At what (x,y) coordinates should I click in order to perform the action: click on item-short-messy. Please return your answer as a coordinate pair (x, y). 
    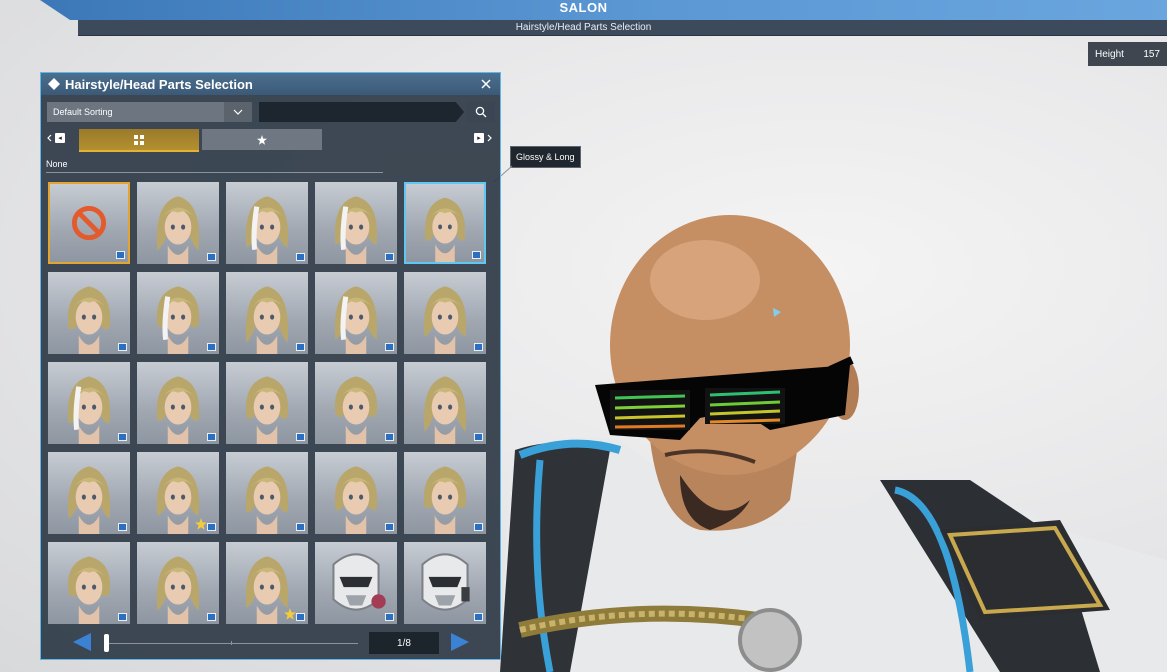
    Looking at the image, I should click on (178, 223).